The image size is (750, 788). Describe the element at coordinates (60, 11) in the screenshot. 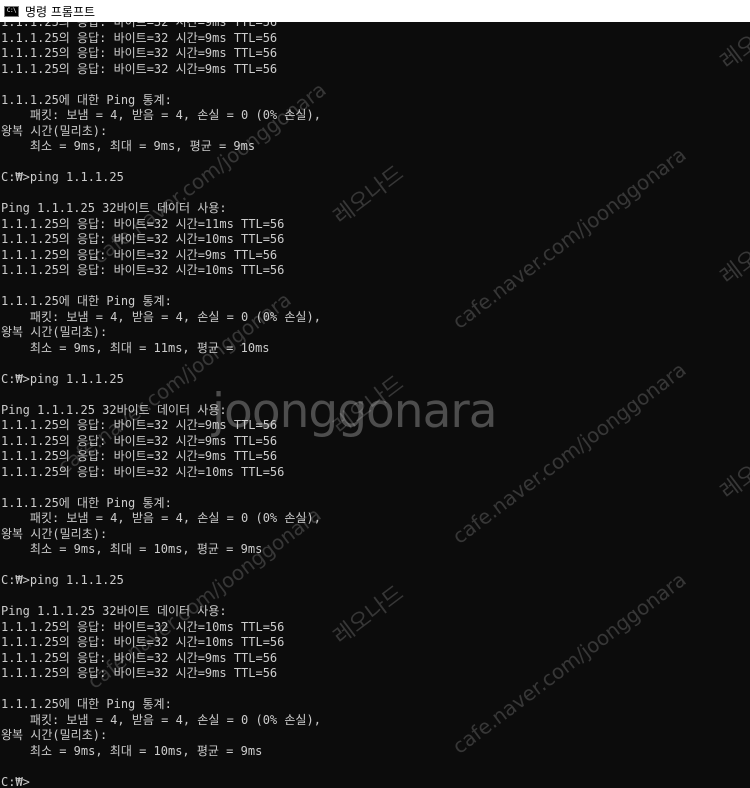

I see `window-title: 명령 프롬프트` at that location.